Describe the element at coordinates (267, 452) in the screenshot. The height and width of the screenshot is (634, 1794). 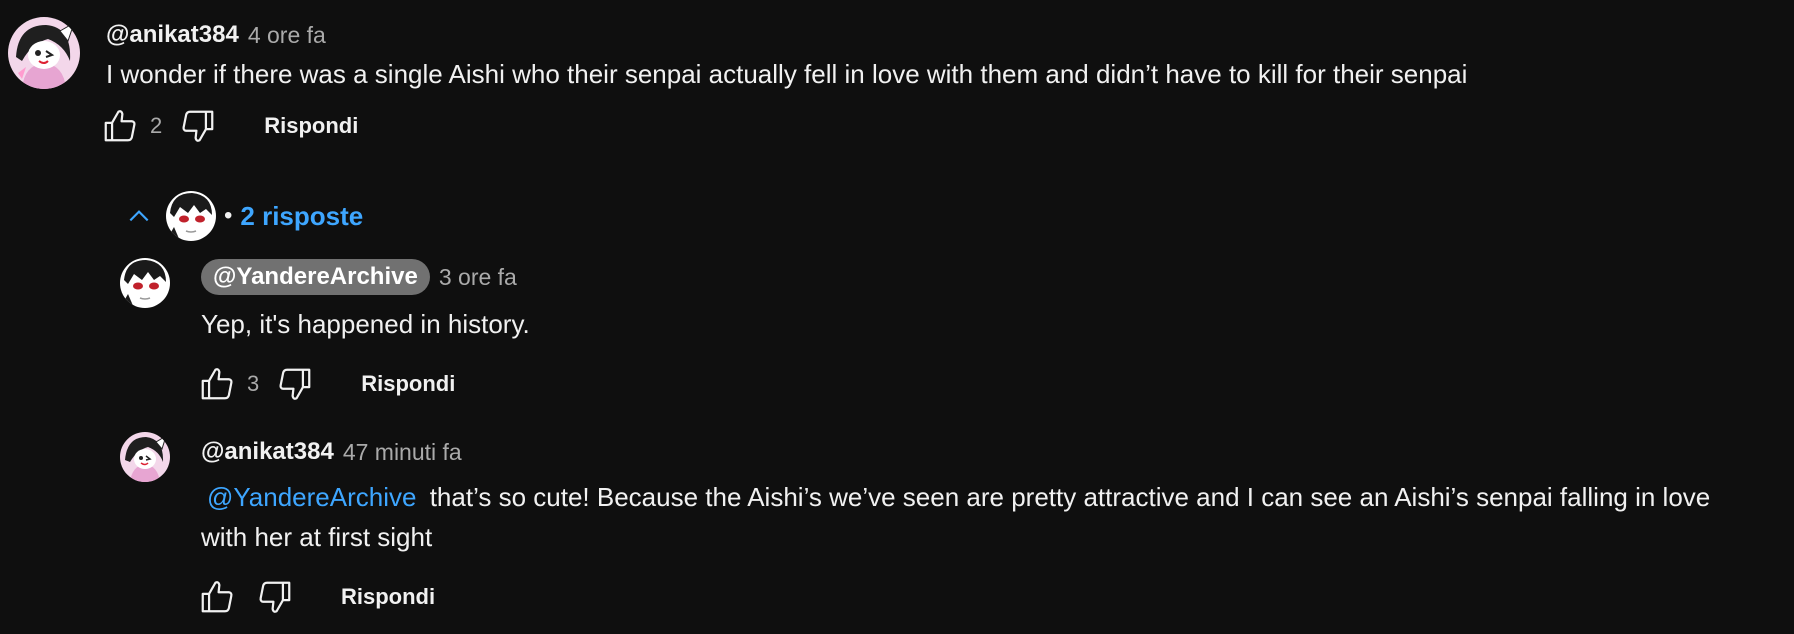
I see `reply-author: @anikat384` at that location.